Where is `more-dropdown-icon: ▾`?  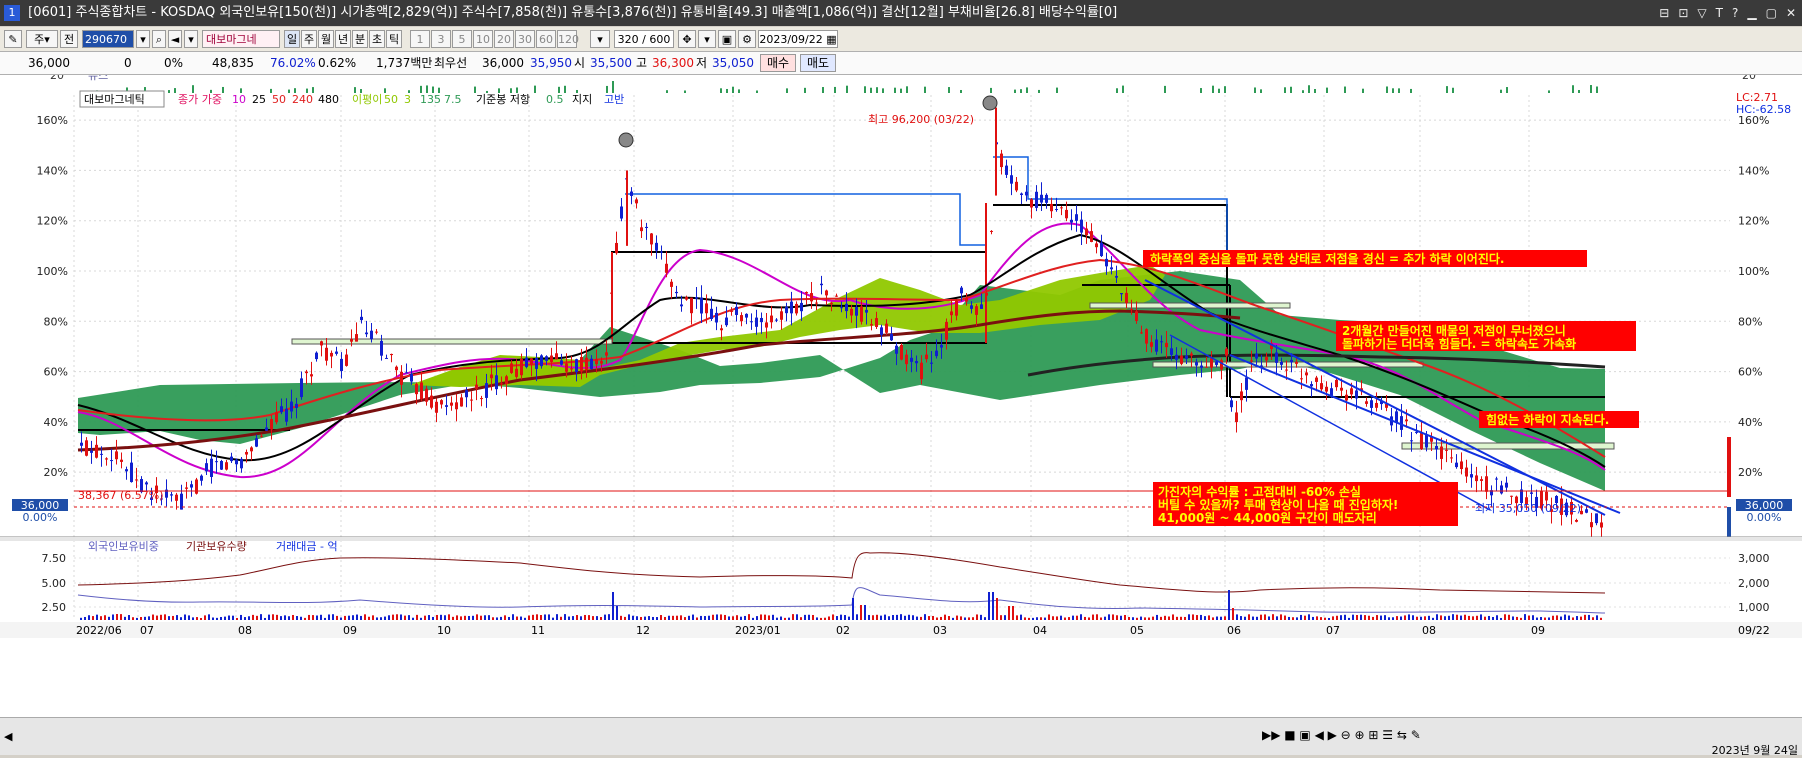 more-dropdown-icon: ▾ is located at coordinates (600, 39).